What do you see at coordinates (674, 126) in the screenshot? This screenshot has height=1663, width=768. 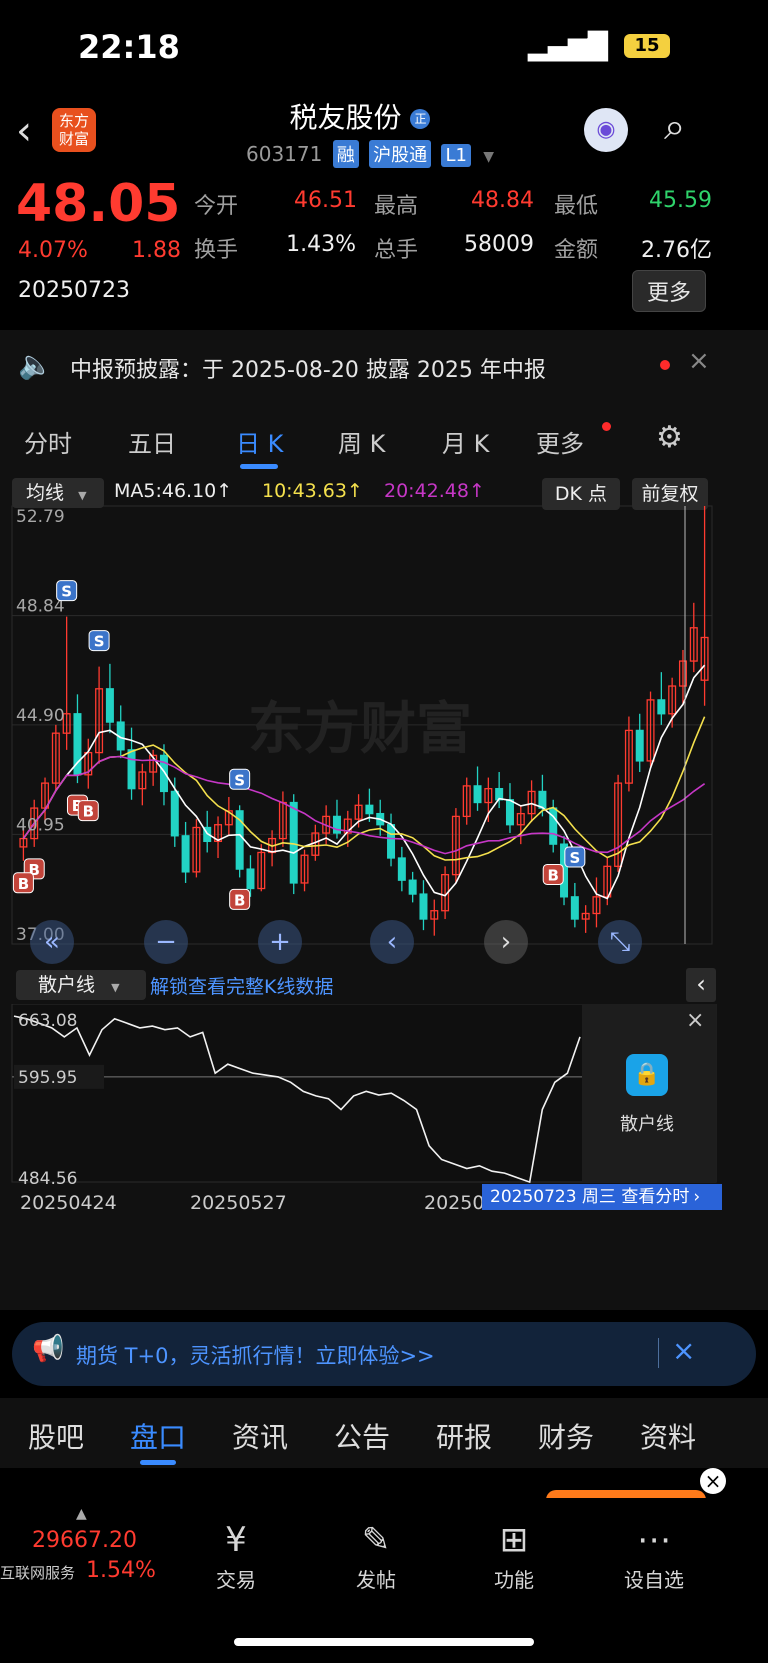 I see `search-icon: ⌕` at bounding box center [674, 126].